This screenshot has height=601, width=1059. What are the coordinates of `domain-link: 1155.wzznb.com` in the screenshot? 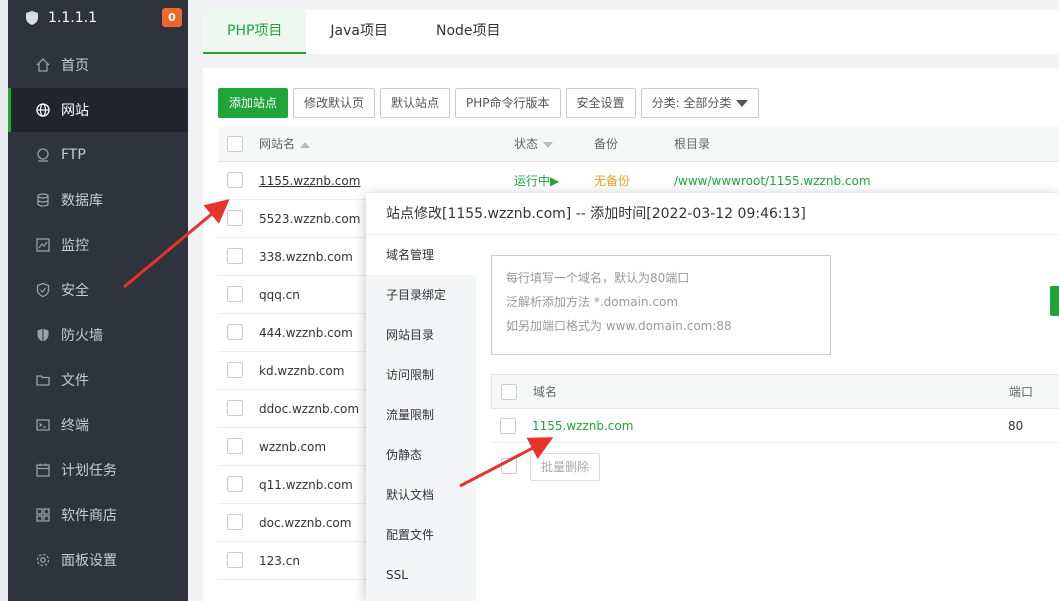 It's located at (582, 426).